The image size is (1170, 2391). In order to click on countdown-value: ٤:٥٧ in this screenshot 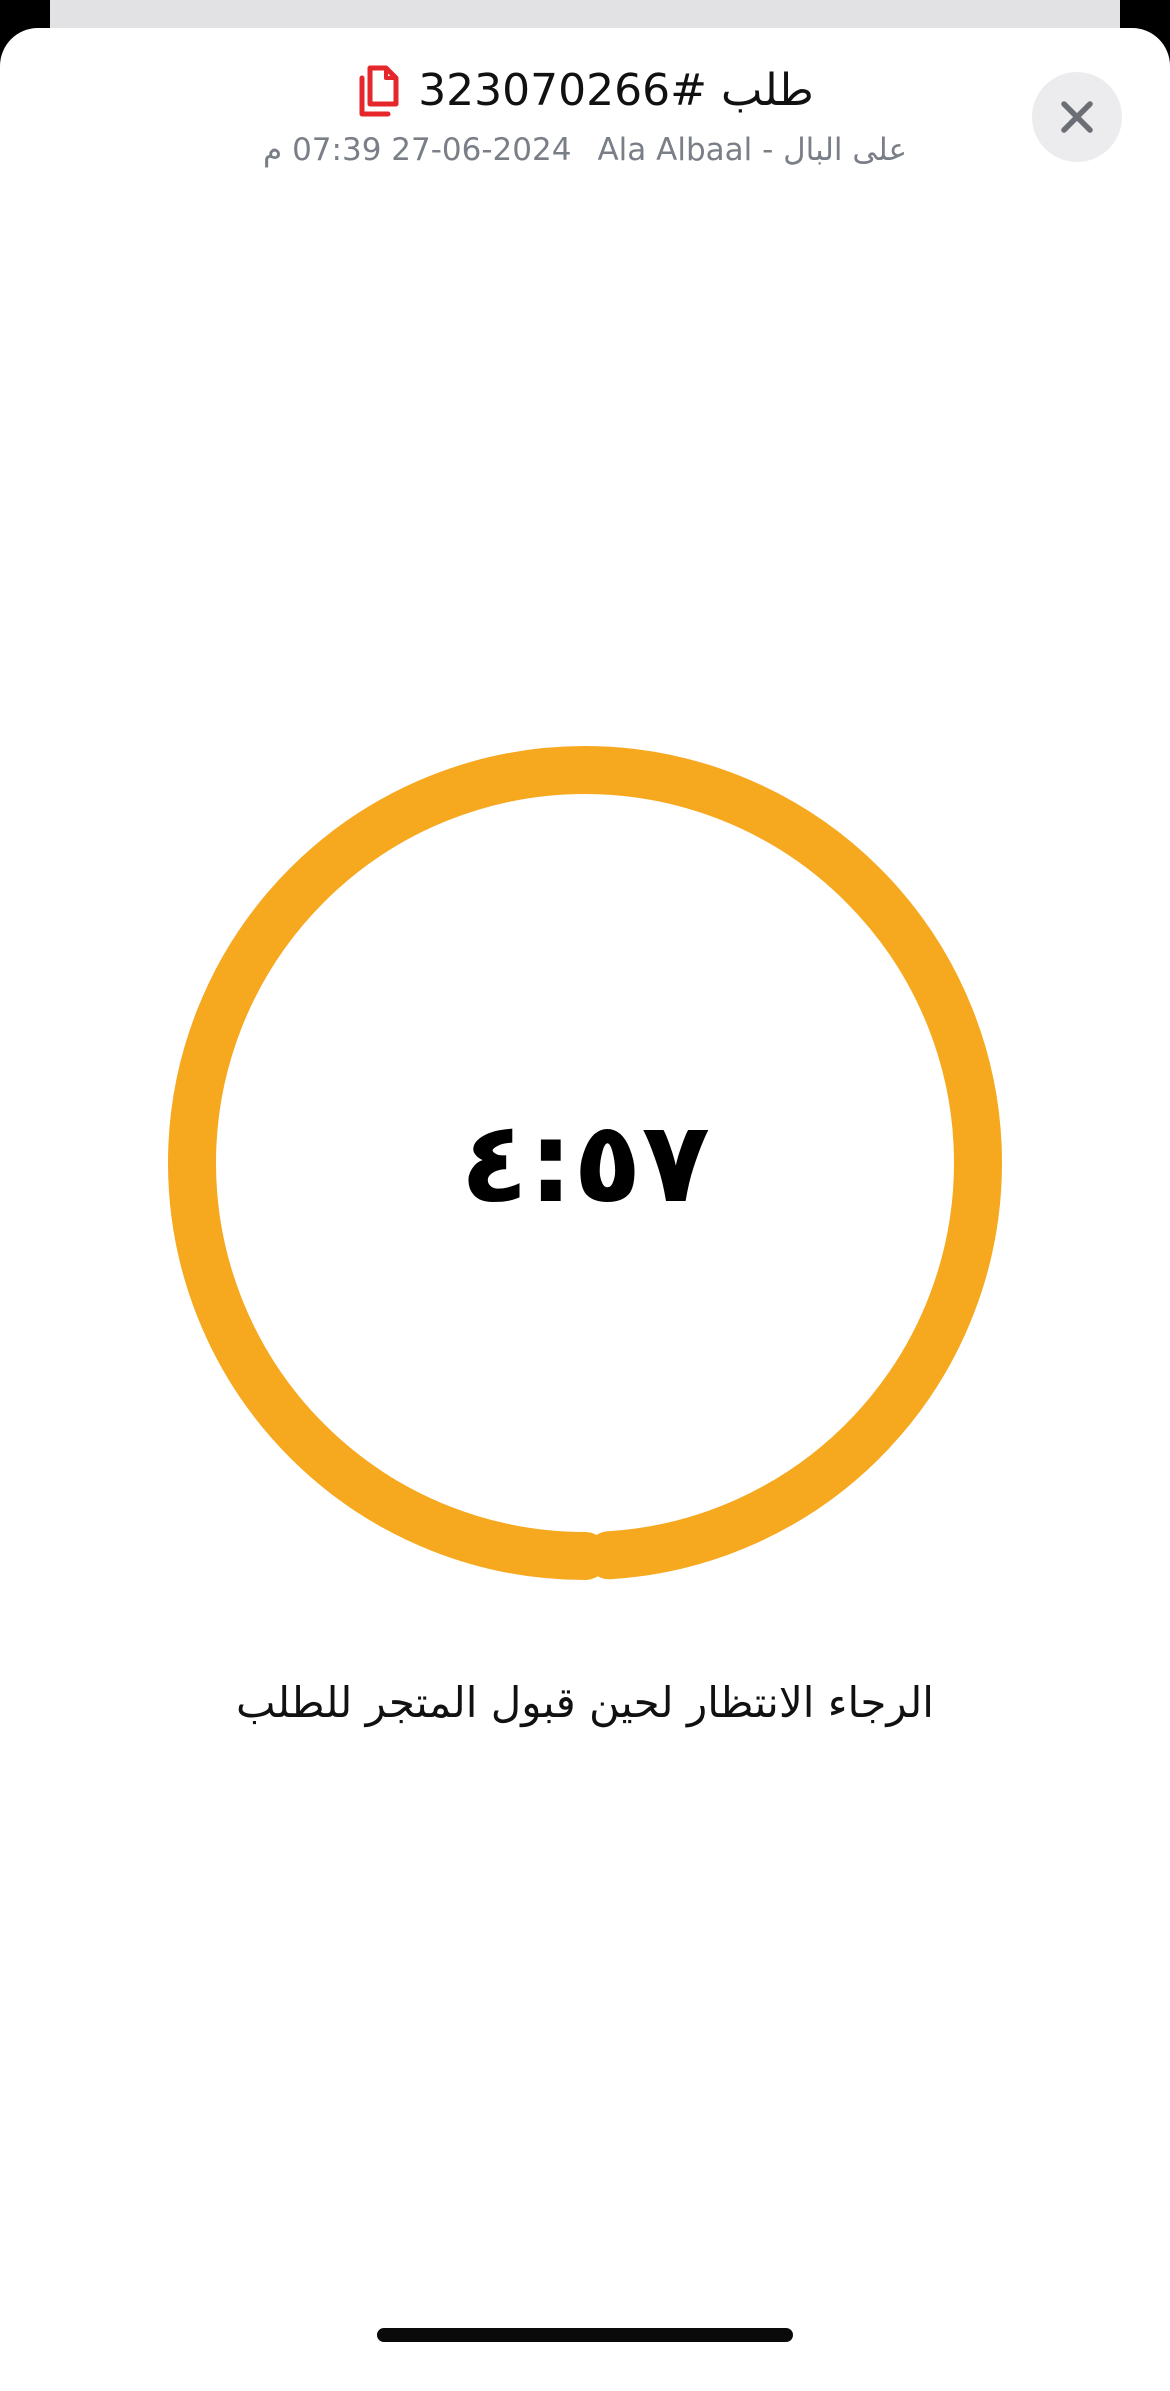, I will do `click(585, 1163)`.